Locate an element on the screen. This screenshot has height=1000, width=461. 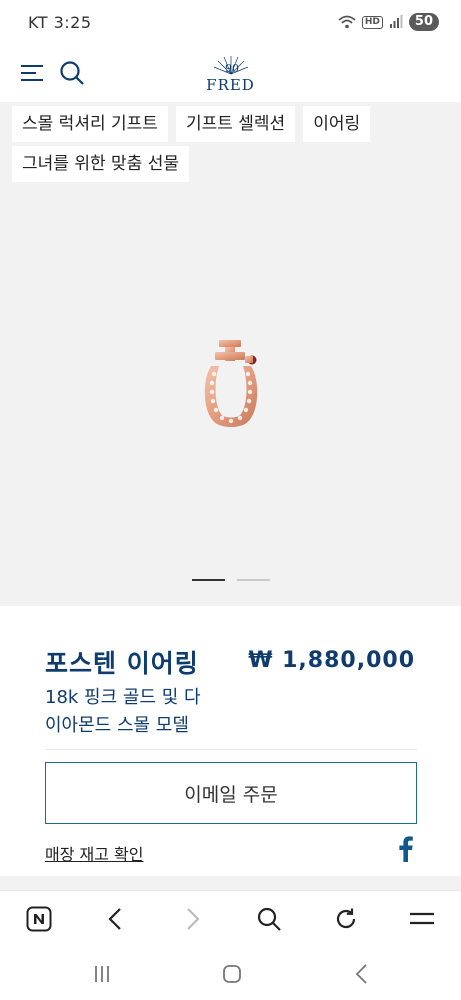
site-header: 90 FRED is located at coordinates (230, 73).